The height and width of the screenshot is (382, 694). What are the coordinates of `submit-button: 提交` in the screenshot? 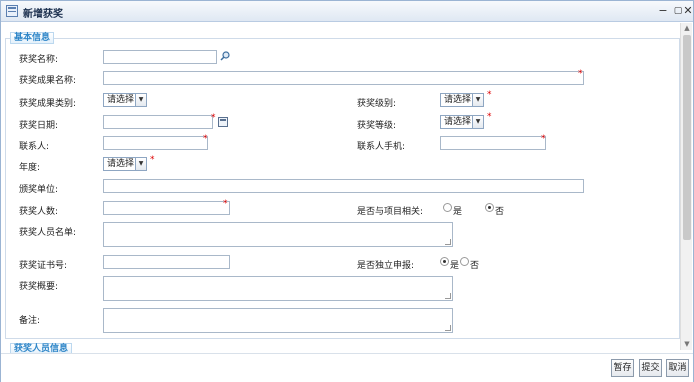 It's located at (650, 368).